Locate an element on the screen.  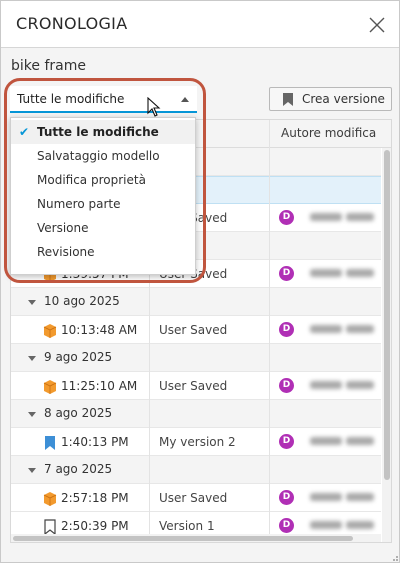
dropdown-option-label: Versione is located at coordinates (63, 228).